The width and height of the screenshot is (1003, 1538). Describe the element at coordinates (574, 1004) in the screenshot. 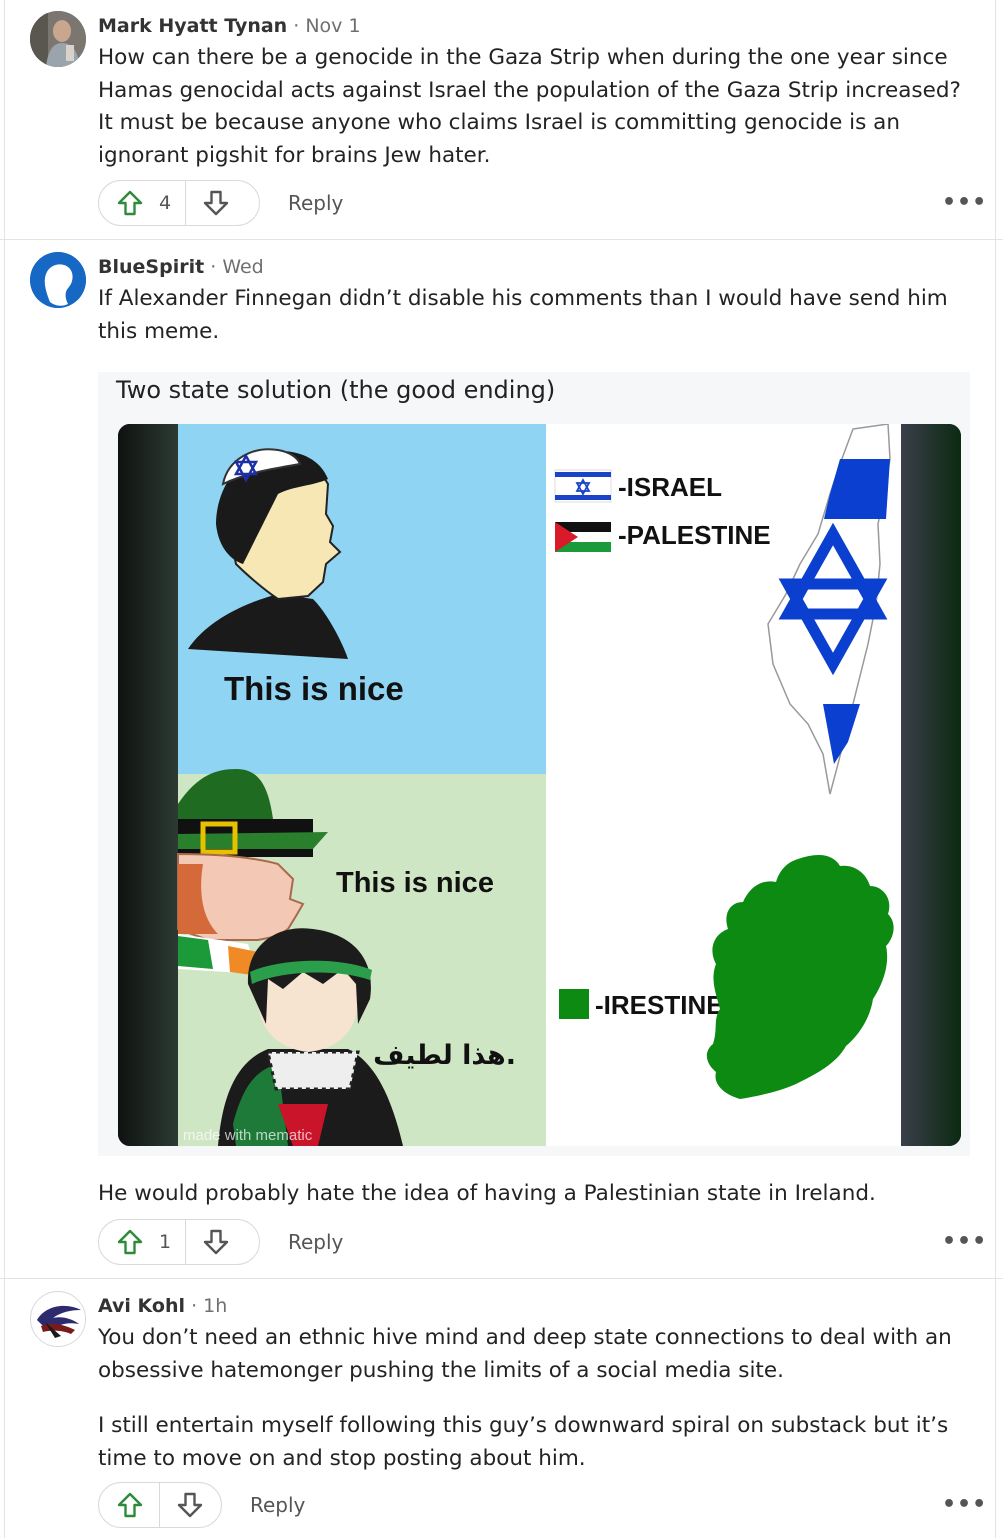

I see `ireland-green-square-icon` at that location.